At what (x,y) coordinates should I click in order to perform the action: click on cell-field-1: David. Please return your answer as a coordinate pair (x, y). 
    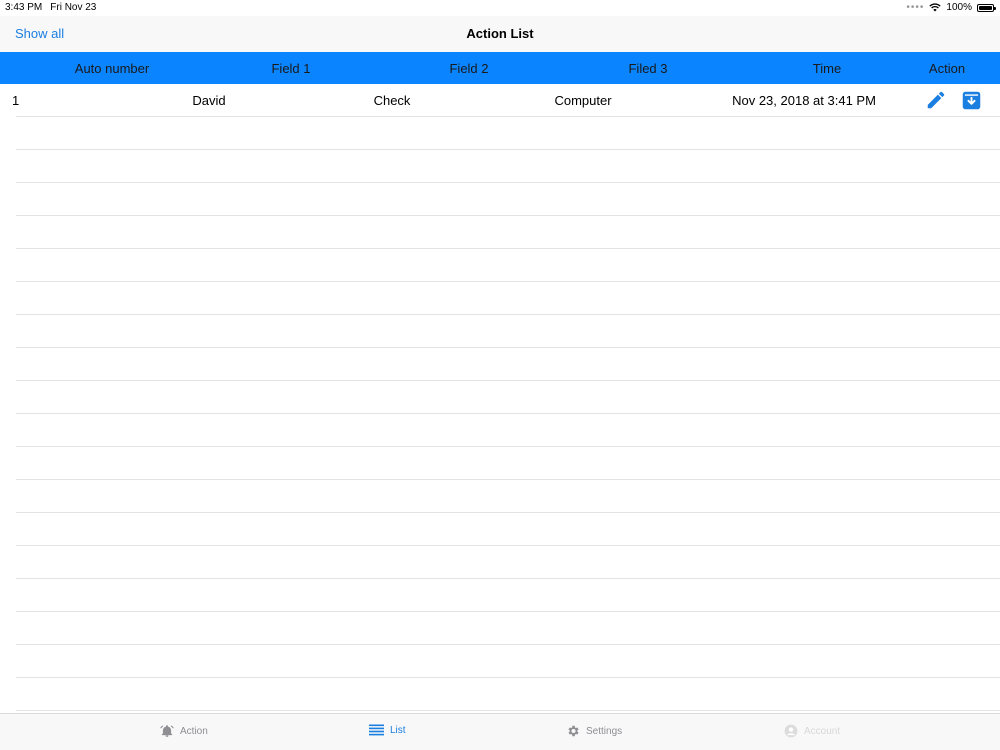
    Looking at the image, I should click on (209, 100).